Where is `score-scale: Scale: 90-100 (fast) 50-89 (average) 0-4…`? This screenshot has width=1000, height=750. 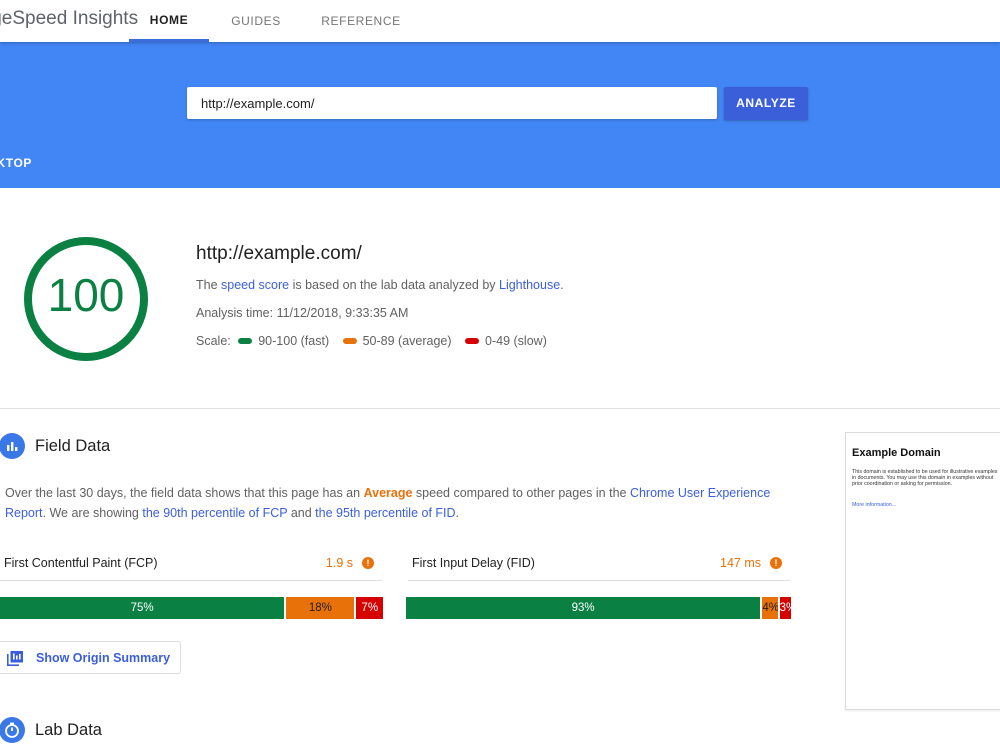
score-scale: Scale: 90-100 (fast) 50-89 (average) 0-4… is located at coordinates (374, 341).